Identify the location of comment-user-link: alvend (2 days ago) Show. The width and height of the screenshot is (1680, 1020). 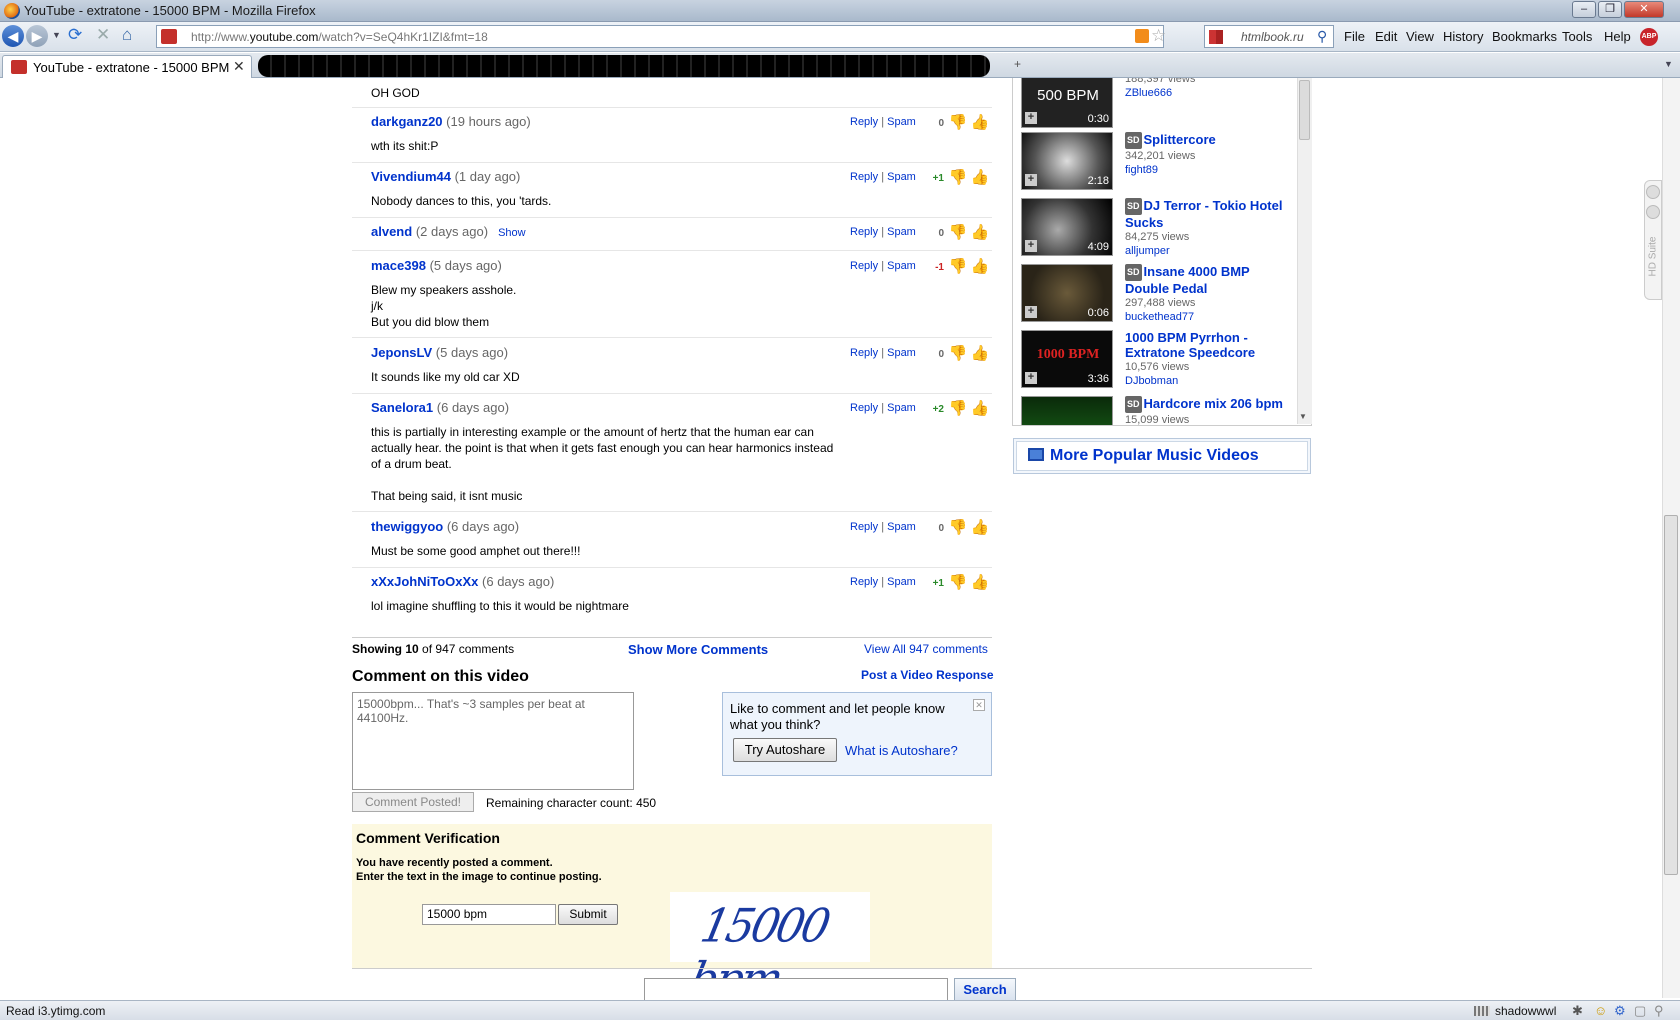
(448, 231).